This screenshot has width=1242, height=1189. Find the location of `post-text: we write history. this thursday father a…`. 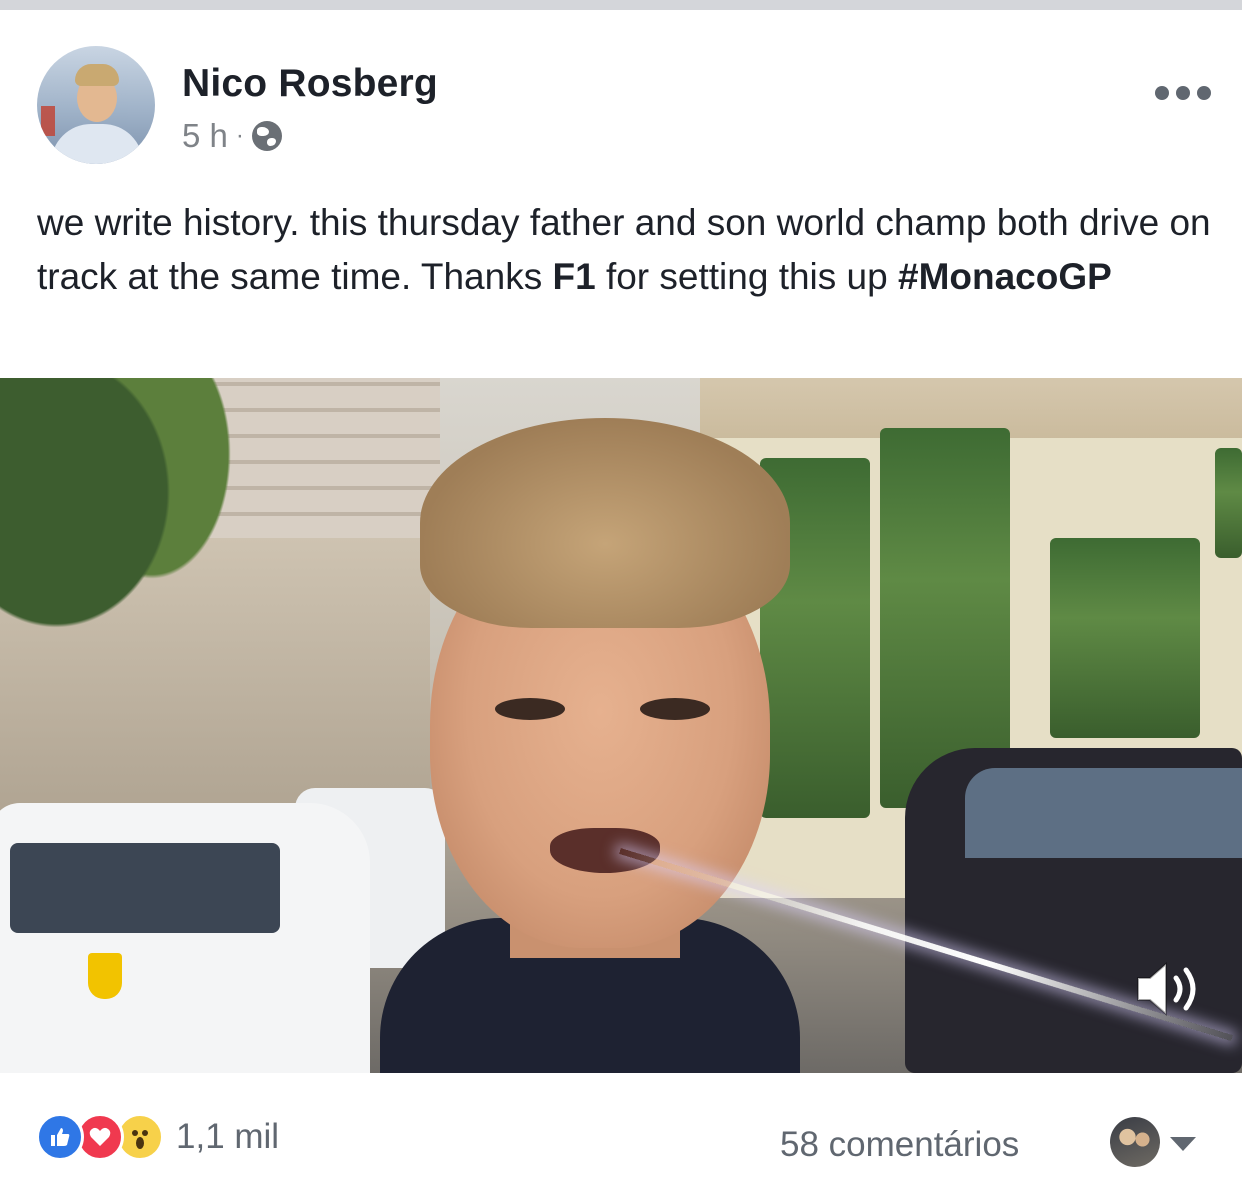

post-text: we write history. this thursday father a… is located at coordinates (627, 250).